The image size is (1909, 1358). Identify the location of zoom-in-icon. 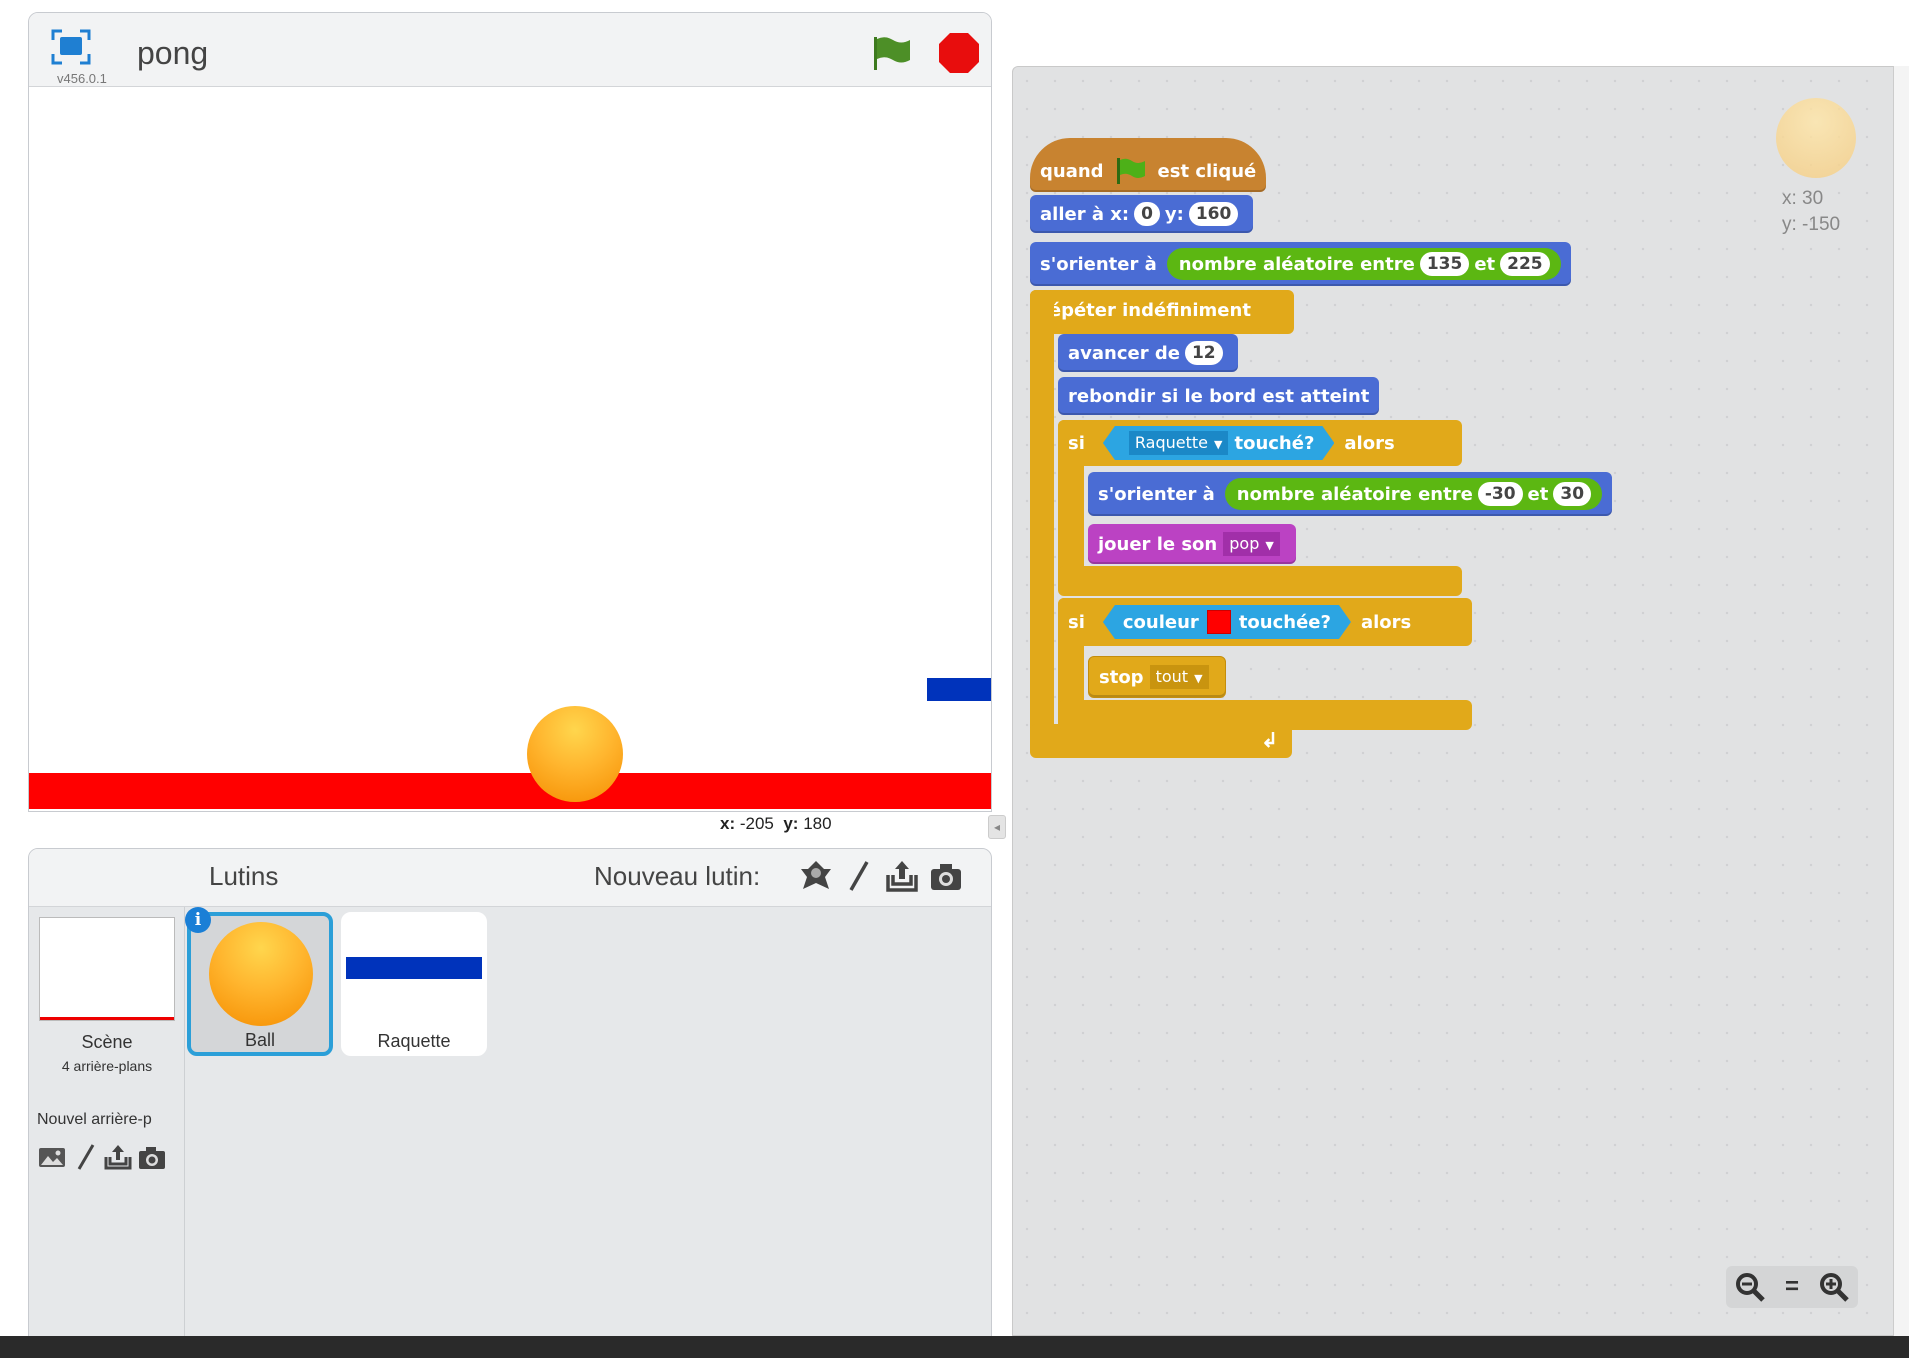
(1834, 1287).